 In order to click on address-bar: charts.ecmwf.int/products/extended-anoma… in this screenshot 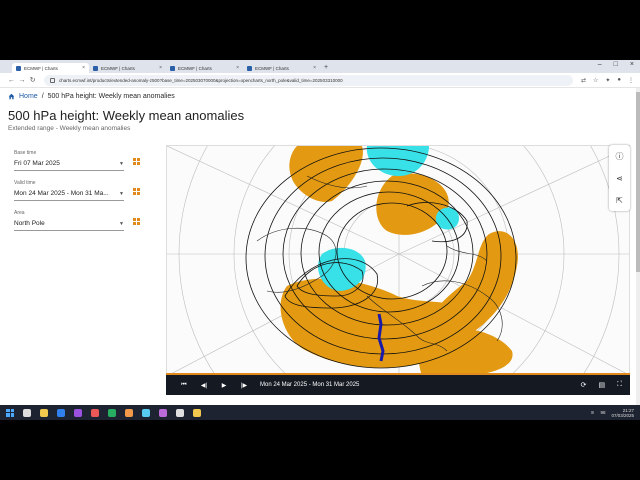, I will do `click(308, 80)`.